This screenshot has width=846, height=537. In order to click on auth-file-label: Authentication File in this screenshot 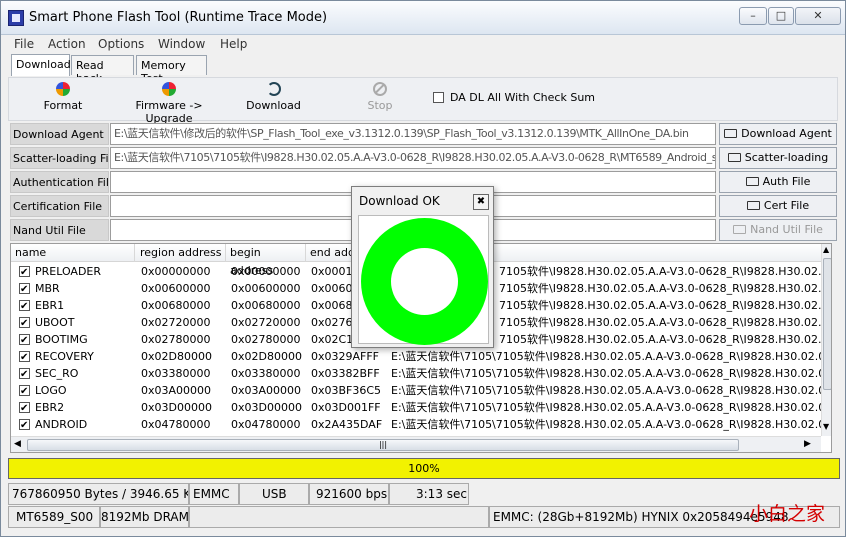, I will do `click(59, 182)`.